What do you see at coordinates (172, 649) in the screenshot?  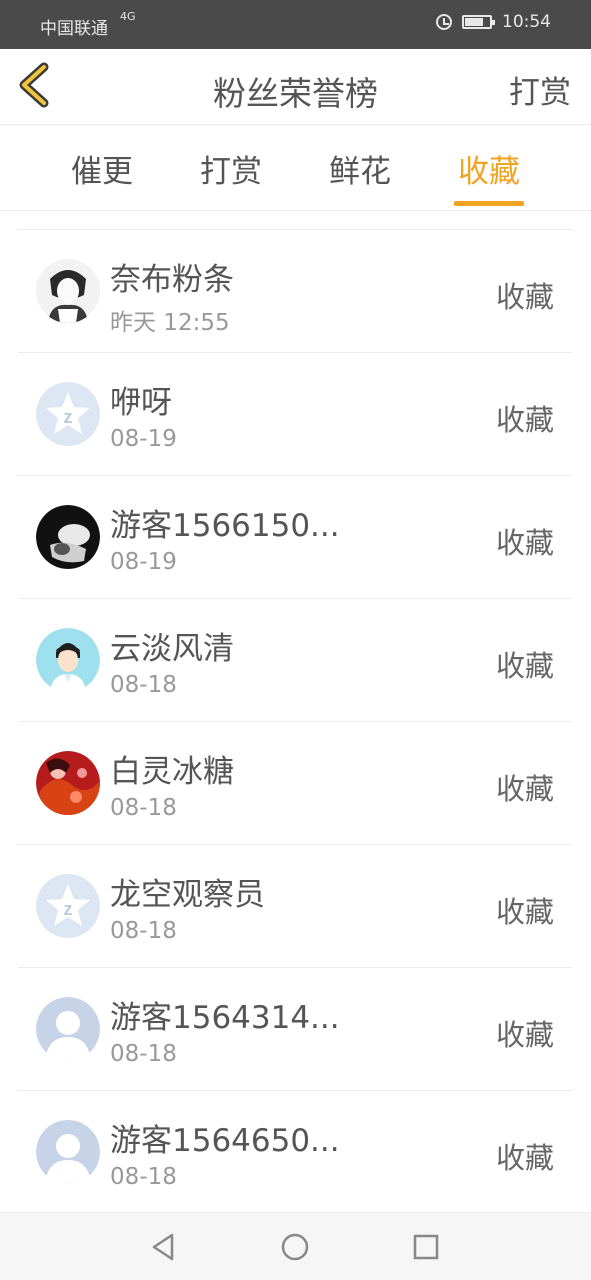 I see `user-name: 云淡风清` at bounding box center [172, 649].